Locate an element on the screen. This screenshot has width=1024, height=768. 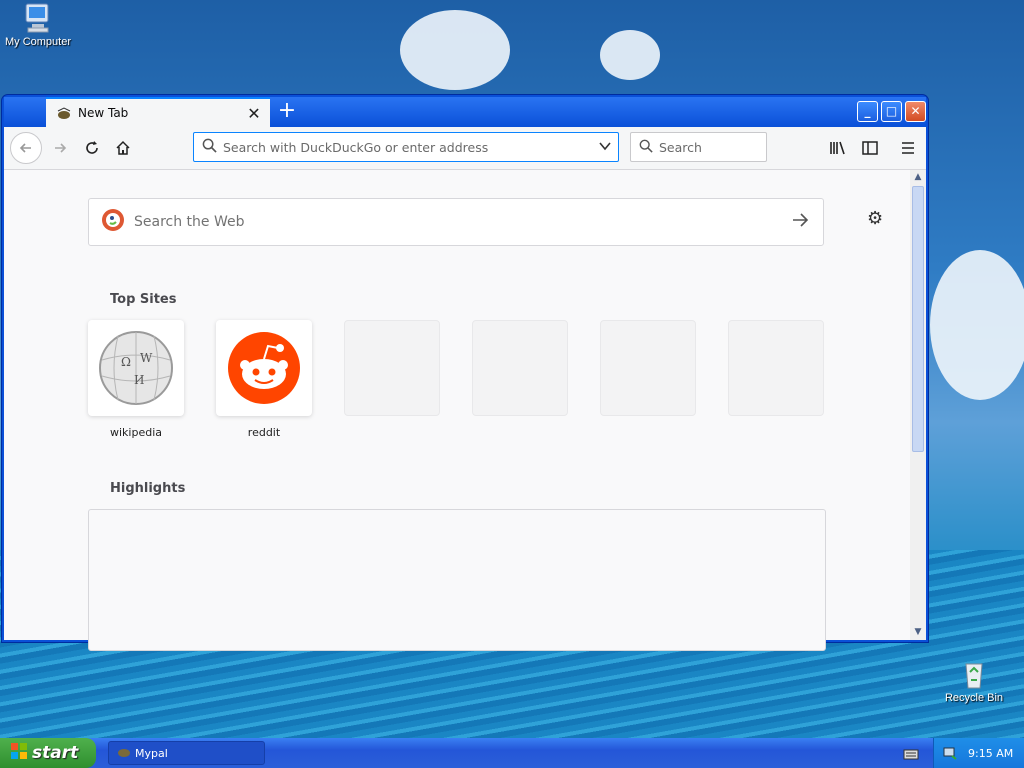
hamburger-menu-icon is located at coordinates (908, 148).